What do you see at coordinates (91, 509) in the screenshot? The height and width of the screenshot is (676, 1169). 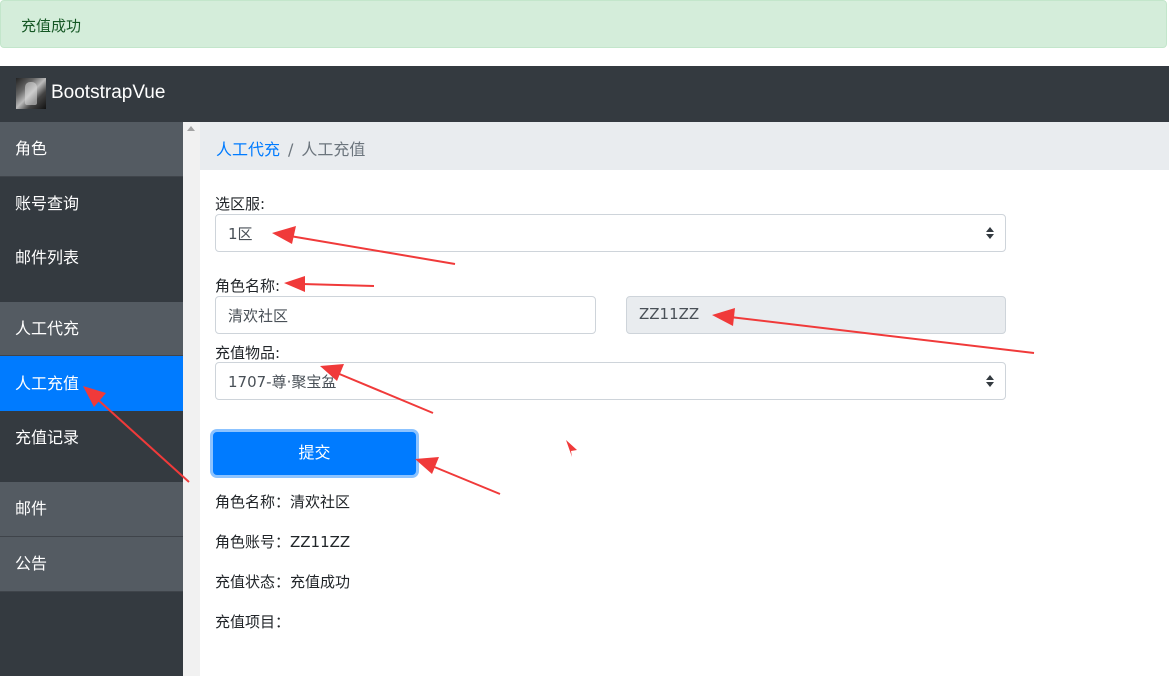 I see `sidebar-item-mail: 邮件` at bounding box center [91, 509].